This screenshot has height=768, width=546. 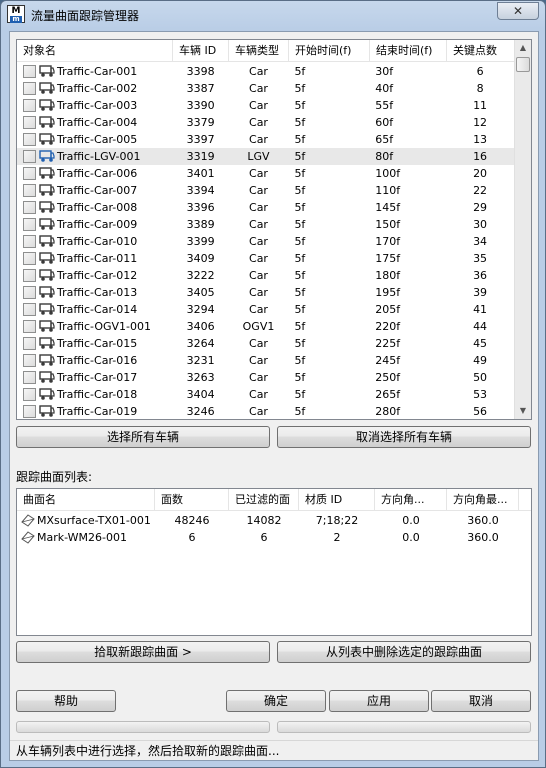 What do you see at coordinates (97, 190) in the screenshot?
I see `vehicle-name: Traffic-Car-007` at bounding box center [97, 190].